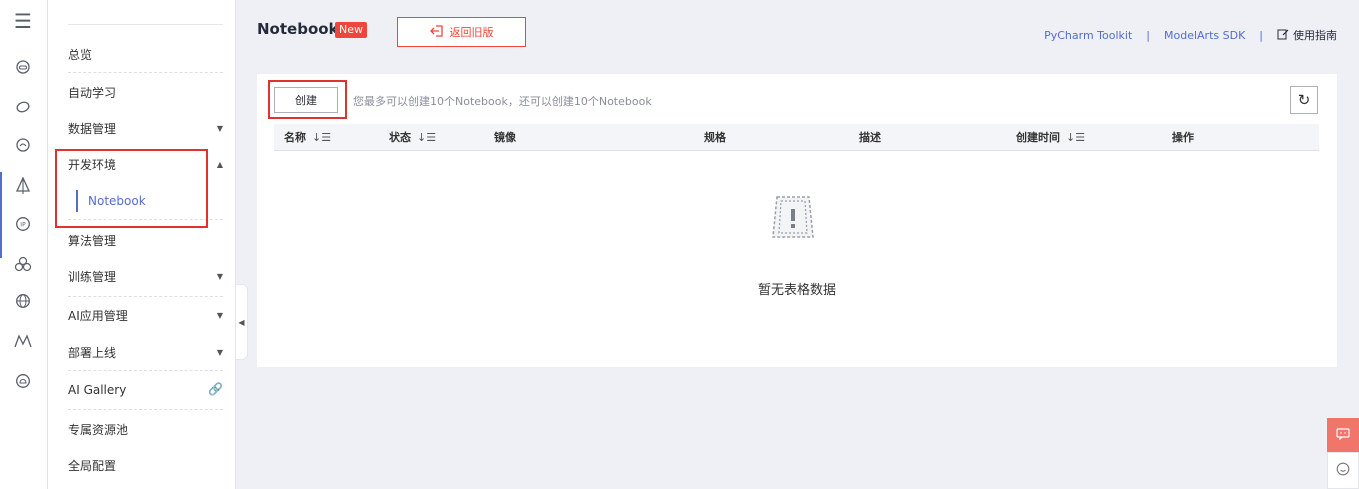 The width and height of the screenshot is (1359, 489). Describe the element at coordinates (23, 264) in the screenshot. I see `cluster-icon` at that location.